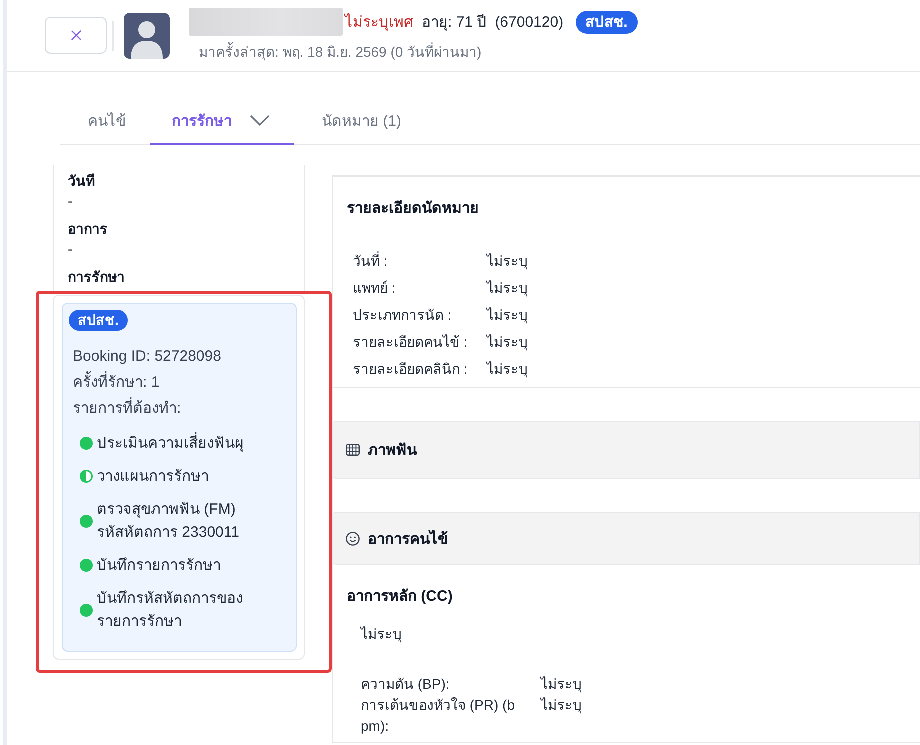  What do you see at coordinates (170, 610) in the screenshot?
I see `task-label: บันทึกรหัสหัตถการของรายการรักษา` at bounding box center [170, 610].